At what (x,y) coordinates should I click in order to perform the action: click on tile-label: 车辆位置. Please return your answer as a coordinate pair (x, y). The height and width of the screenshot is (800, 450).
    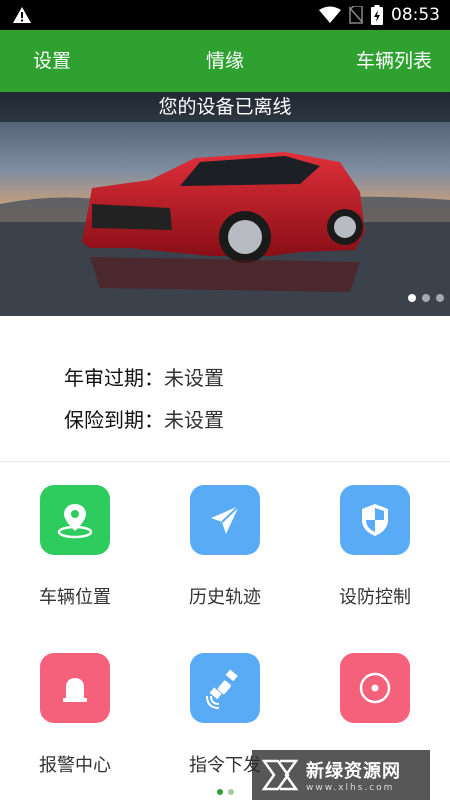
    Looking at the image, I should click on (75, 597).